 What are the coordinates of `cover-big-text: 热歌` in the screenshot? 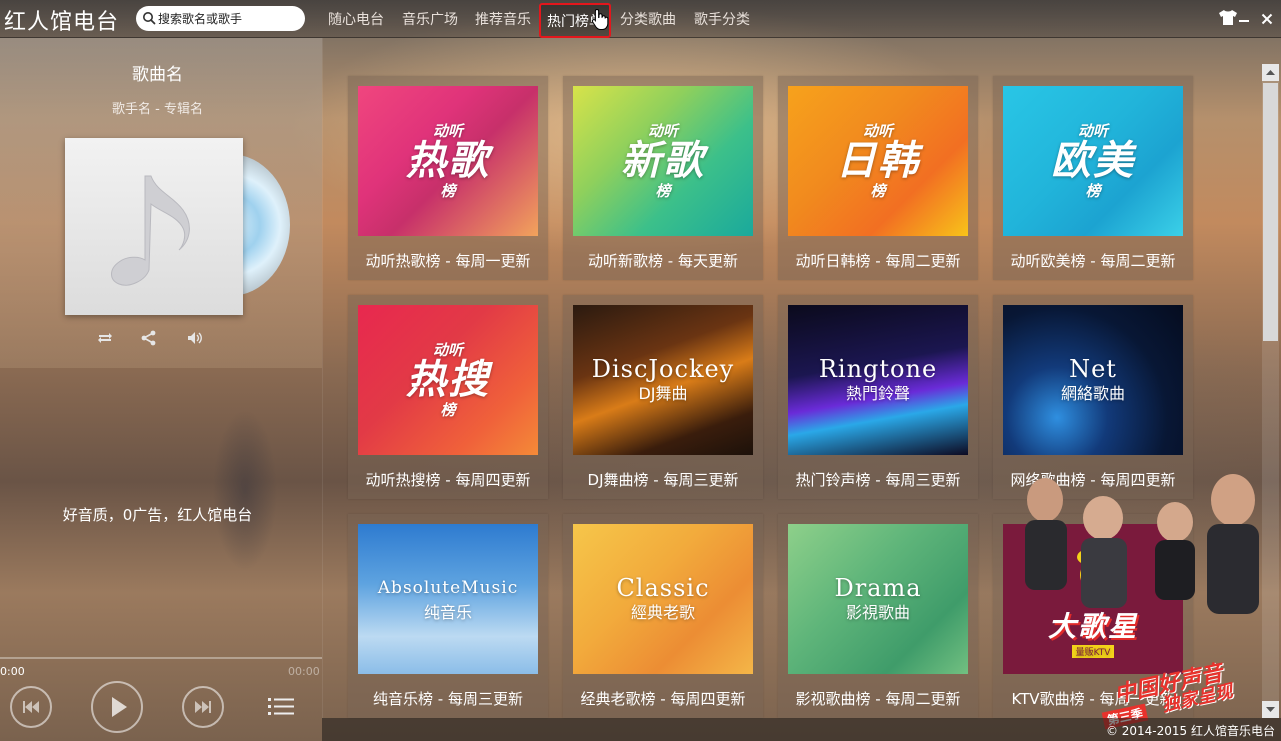 It's located at (448, 161).